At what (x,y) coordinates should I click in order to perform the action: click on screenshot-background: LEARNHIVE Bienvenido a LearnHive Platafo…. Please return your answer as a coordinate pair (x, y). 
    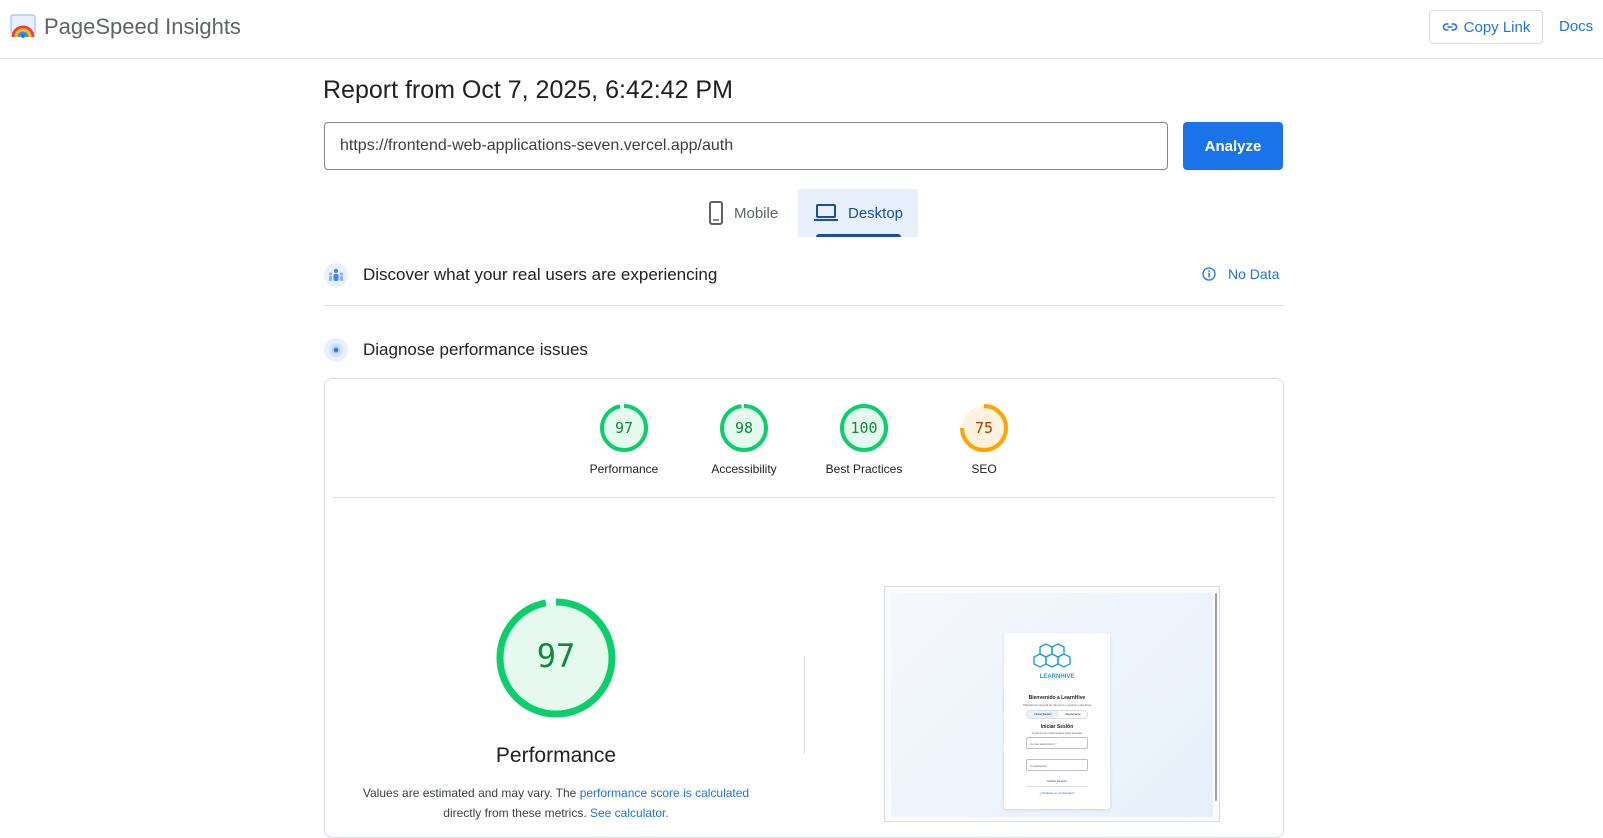
    Looking at the image, I should click on (1052, 705).